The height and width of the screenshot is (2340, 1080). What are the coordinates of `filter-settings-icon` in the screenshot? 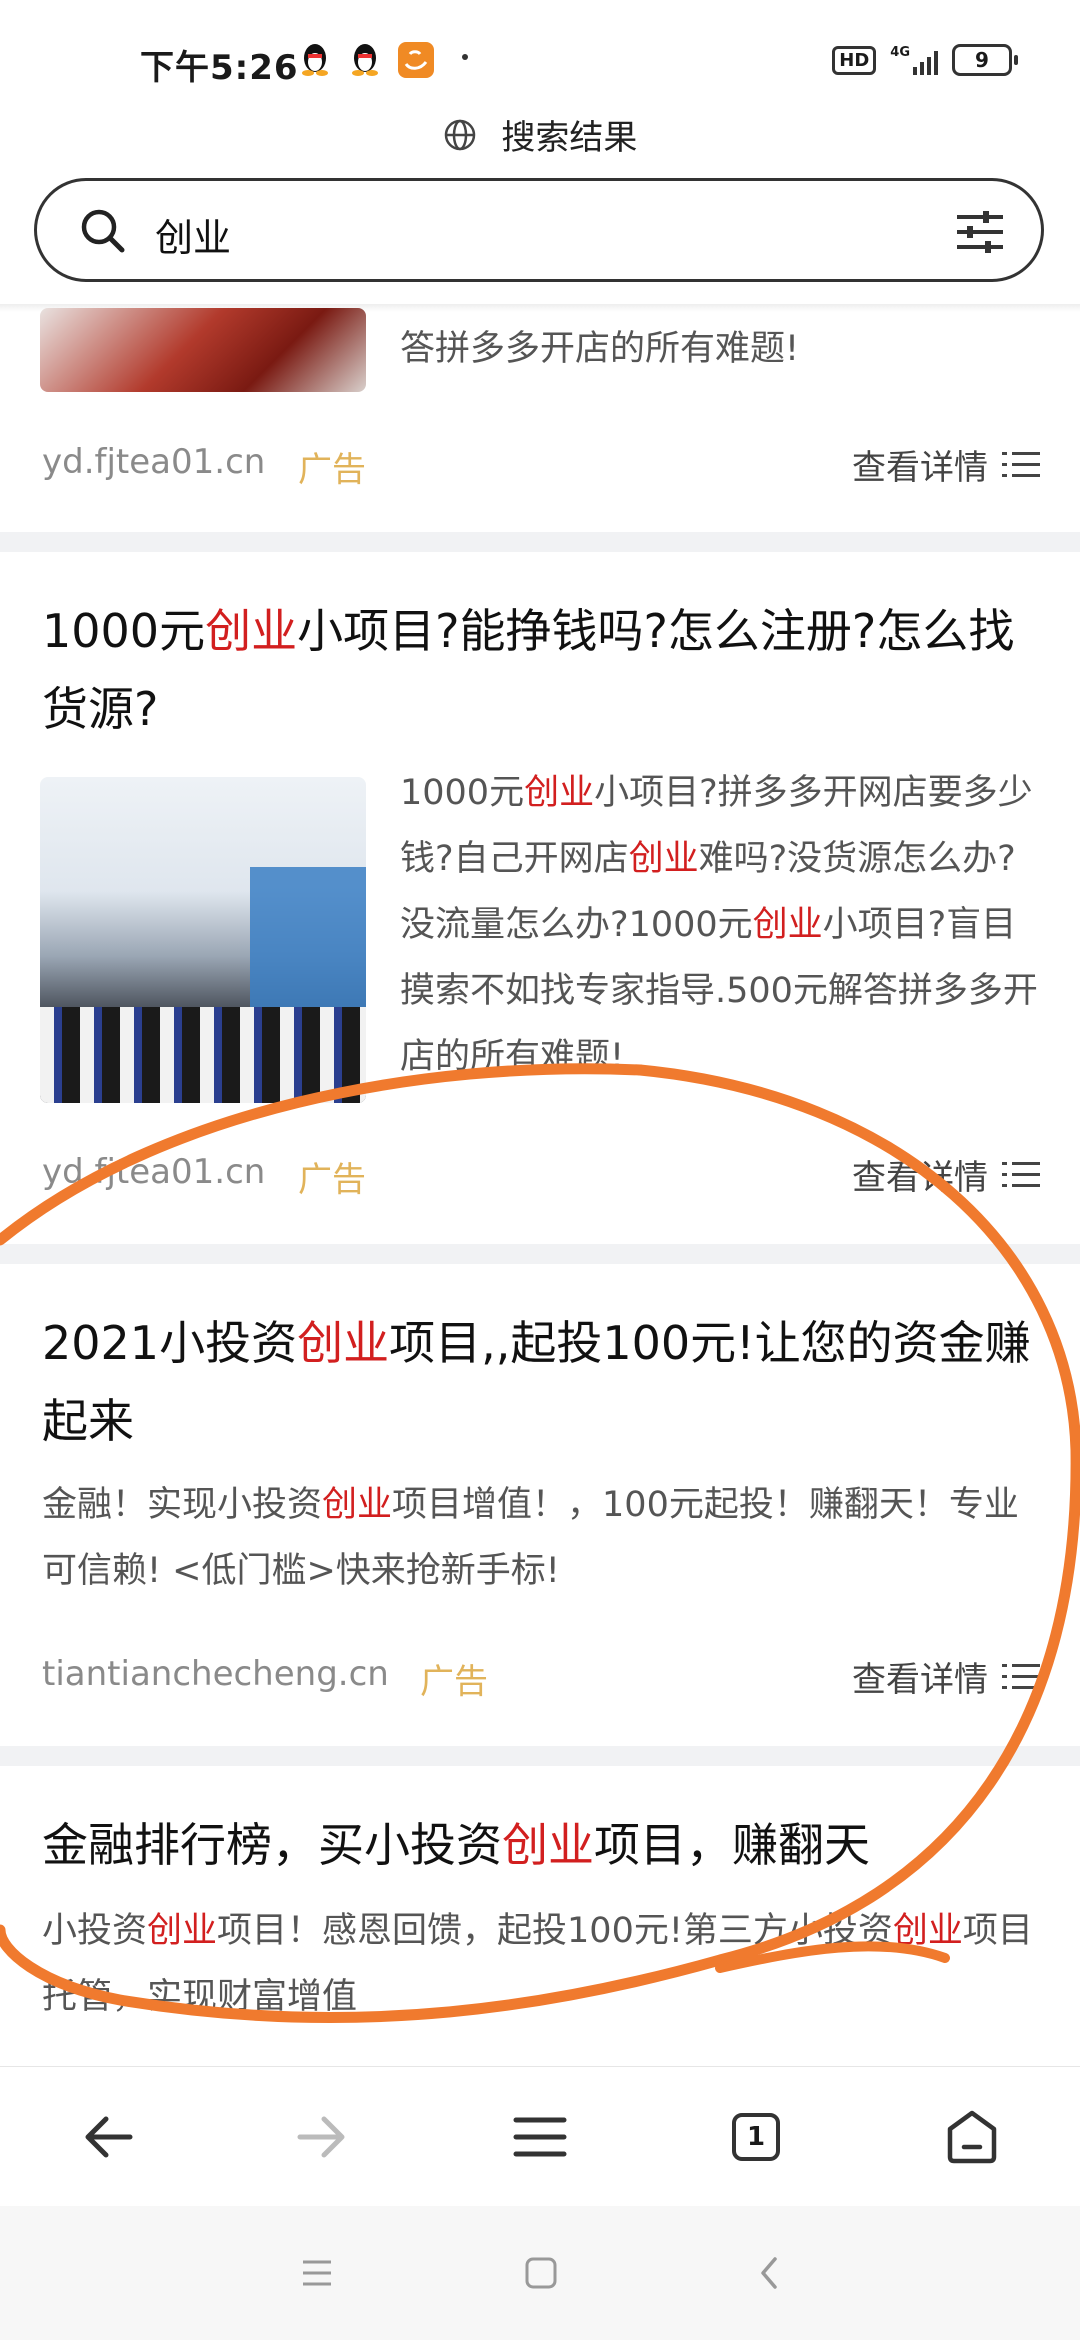 It's located at (980, 232).